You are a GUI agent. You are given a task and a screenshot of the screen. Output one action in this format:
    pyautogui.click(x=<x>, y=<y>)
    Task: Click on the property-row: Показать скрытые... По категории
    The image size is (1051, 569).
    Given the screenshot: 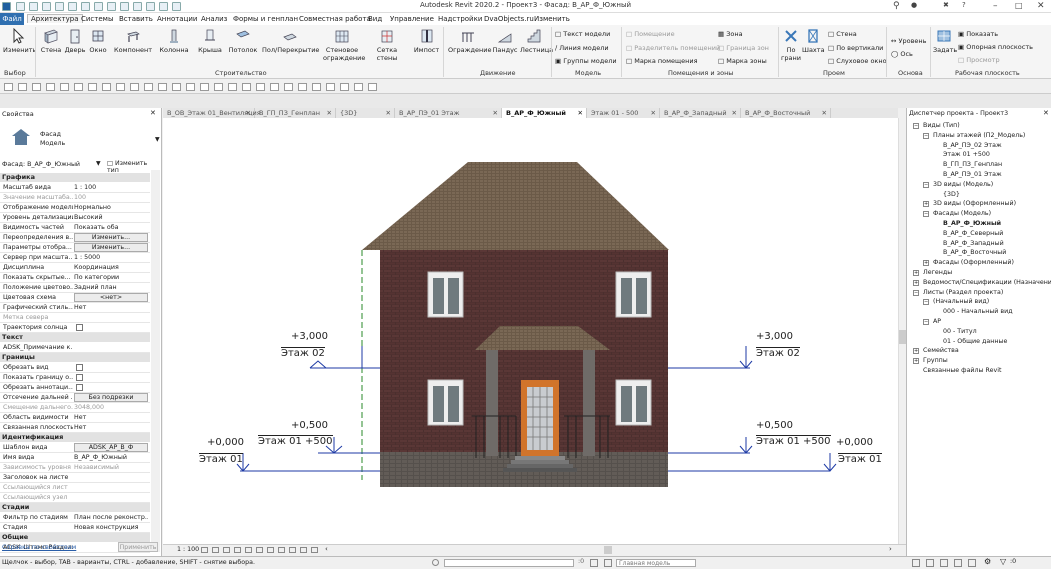 What is the action you would take?
    pyautogui.click(x=75, y=278)
    